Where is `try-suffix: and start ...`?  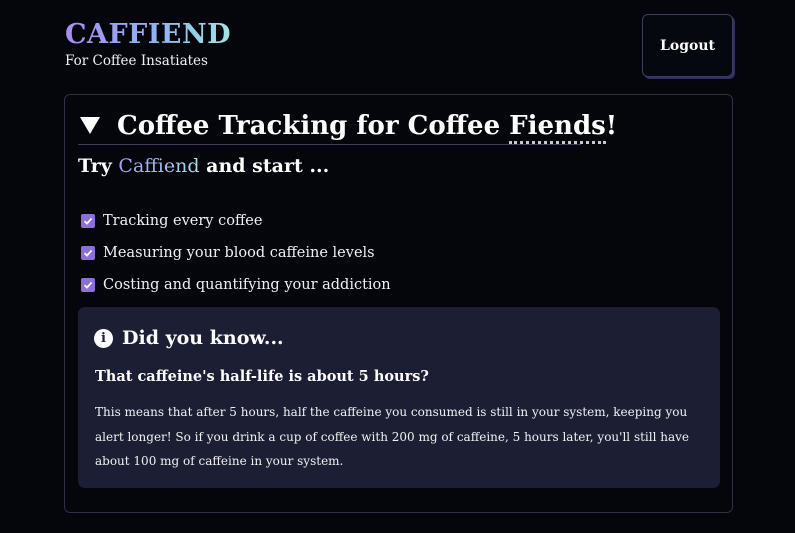 try-suffix: and start ... is located at coordinates (264, 166).